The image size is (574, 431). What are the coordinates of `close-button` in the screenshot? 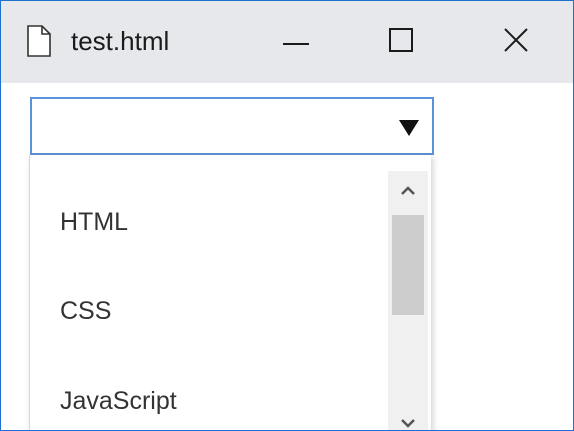 It's located at (516, 42).